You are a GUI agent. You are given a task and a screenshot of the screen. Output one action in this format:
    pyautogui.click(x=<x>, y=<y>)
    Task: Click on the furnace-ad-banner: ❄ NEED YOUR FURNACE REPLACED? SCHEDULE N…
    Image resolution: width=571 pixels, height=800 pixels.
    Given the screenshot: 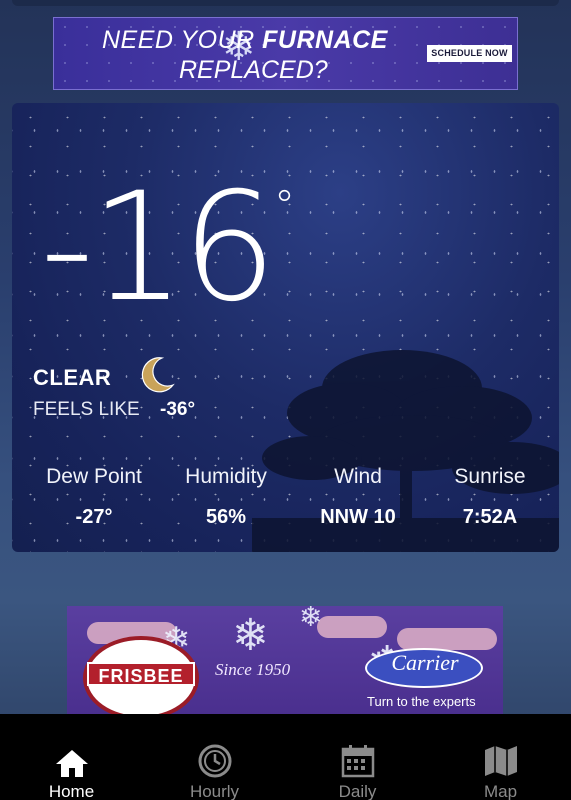 What is the action you would take?
    pyautogui.click(x=285, y=53)
    